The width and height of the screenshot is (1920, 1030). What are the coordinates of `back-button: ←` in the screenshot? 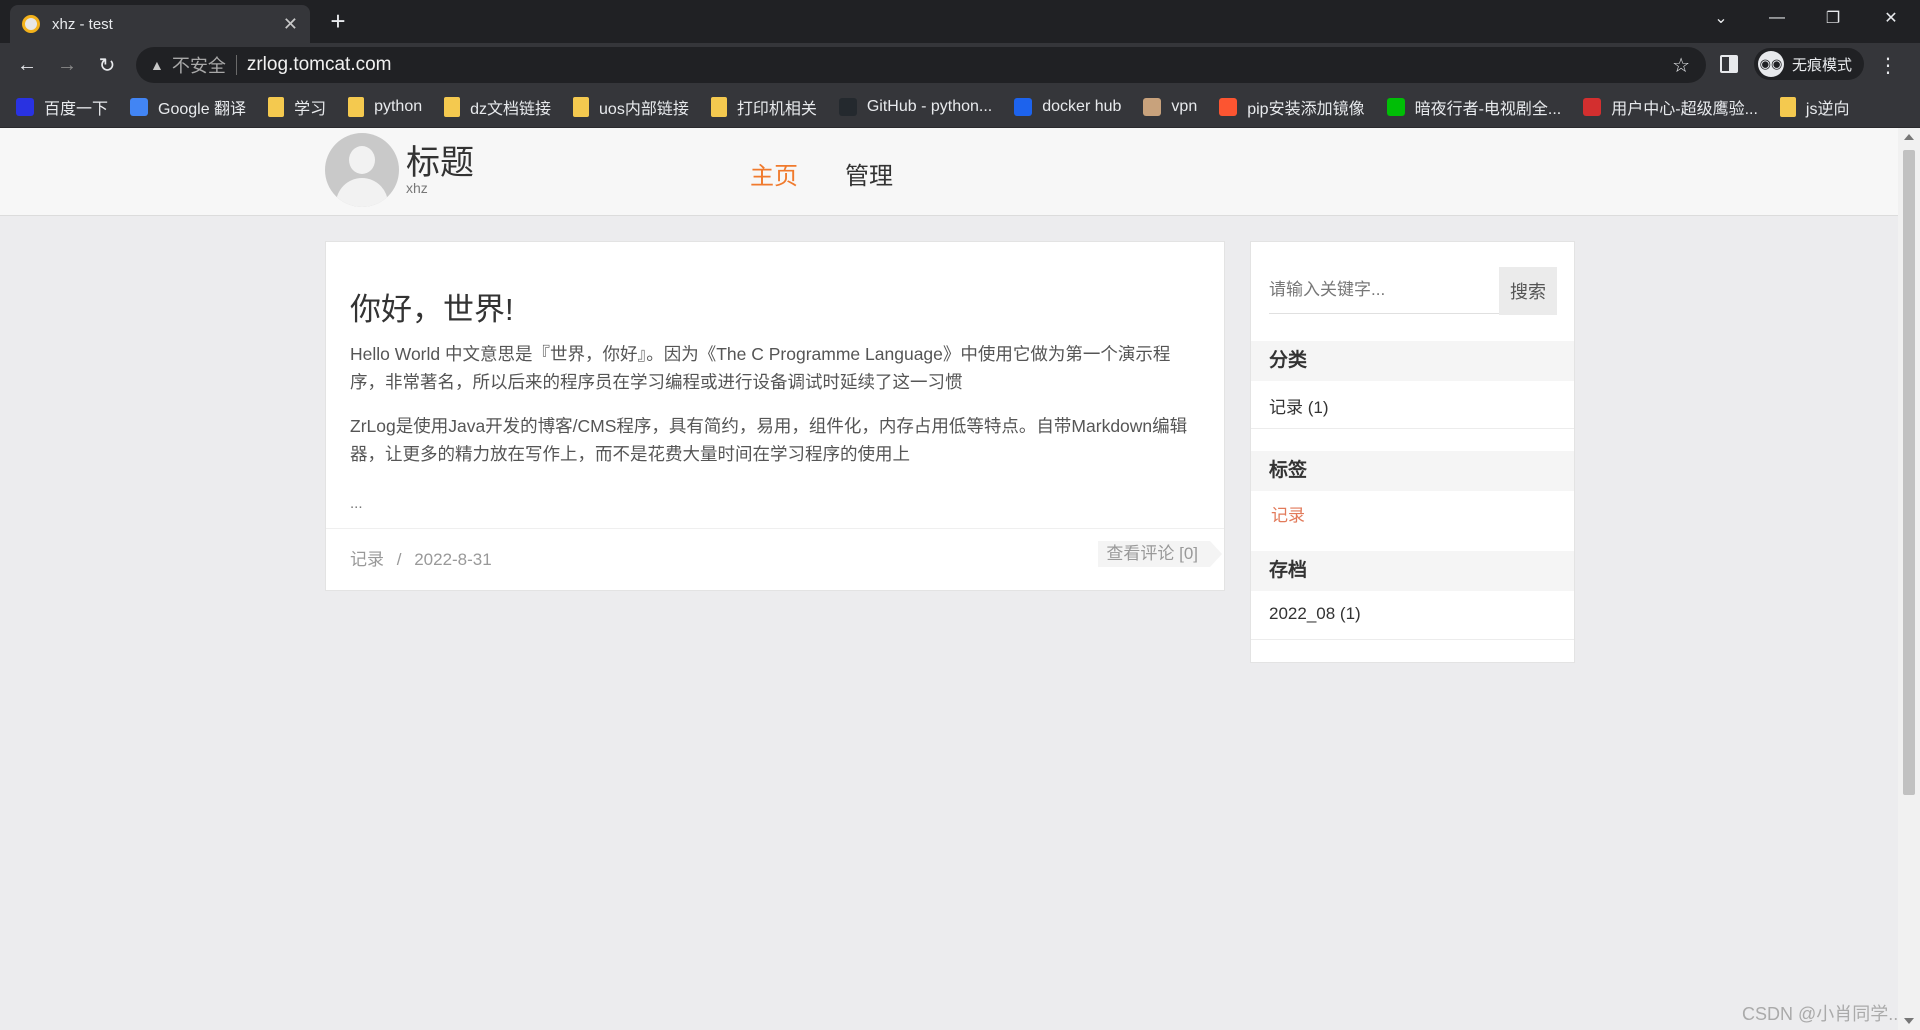 It's located at (27, 65).